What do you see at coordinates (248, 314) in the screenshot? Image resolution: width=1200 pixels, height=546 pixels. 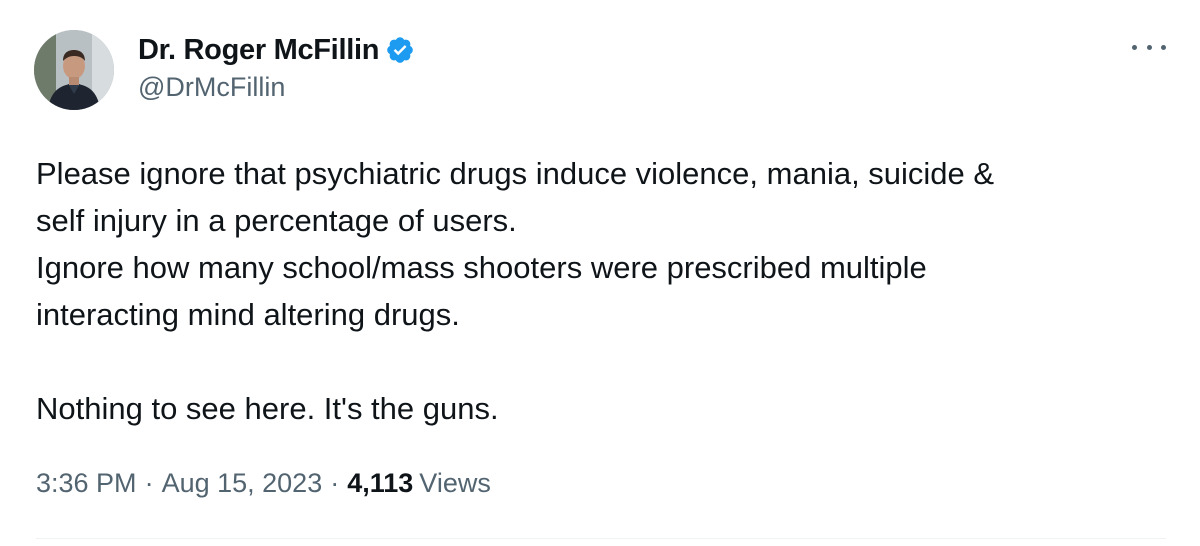 I see `tweet-text-line: interacting mind altering drugs.` at bounding box center [248, 314].